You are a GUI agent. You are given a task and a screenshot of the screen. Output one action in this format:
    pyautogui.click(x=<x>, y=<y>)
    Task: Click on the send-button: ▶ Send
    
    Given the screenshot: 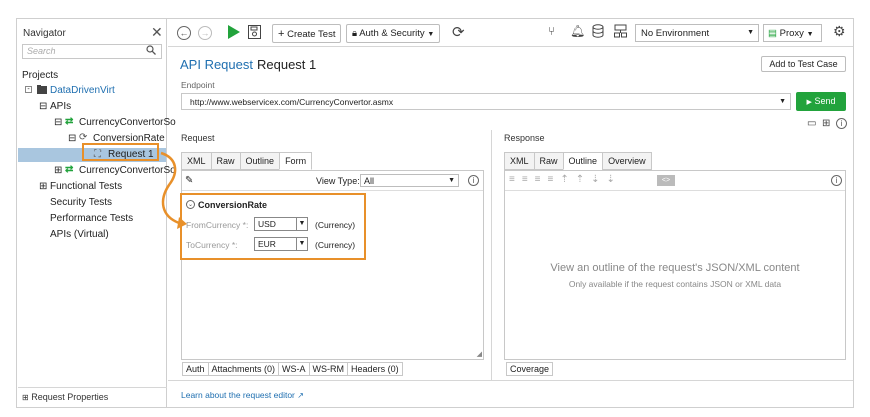 What is the action you would take?
    pyautogui.click(x=821, y=101)
    